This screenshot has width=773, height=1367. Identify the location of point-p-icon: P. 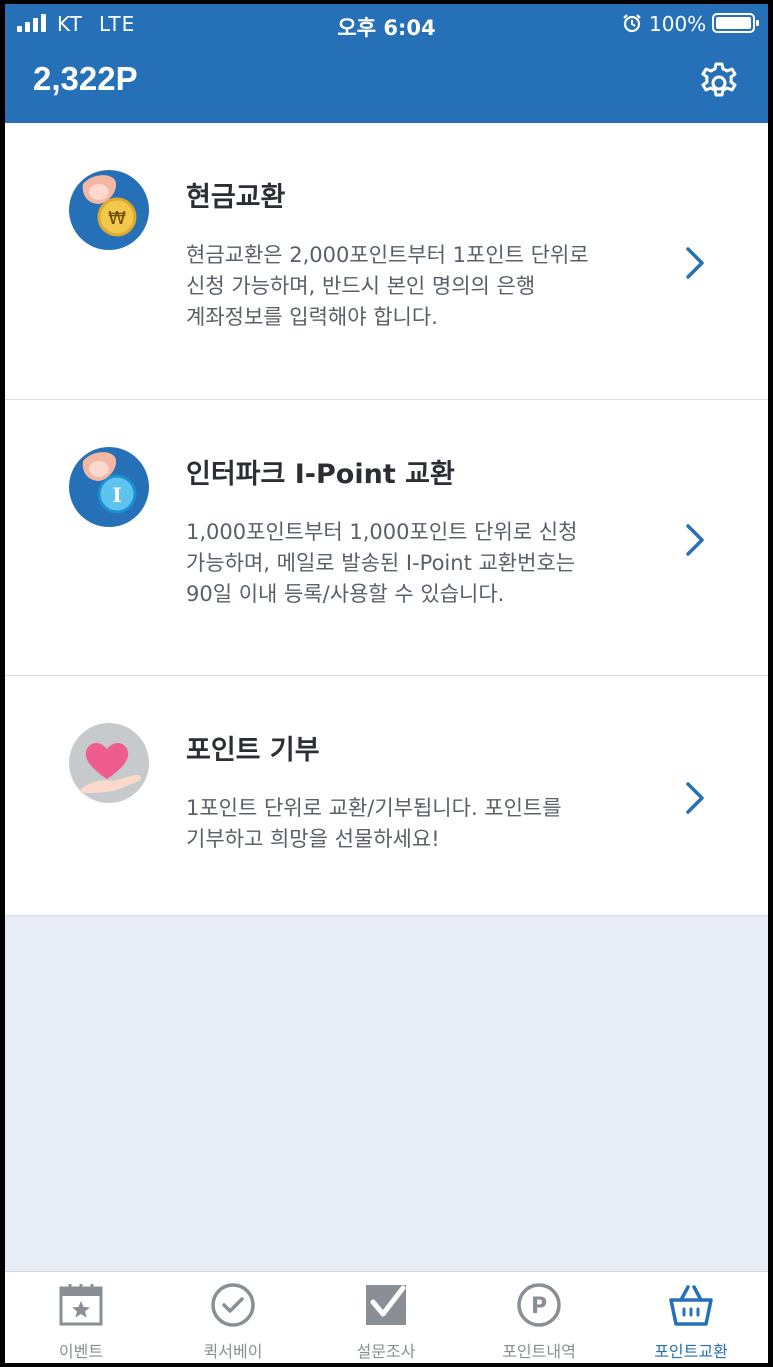
(539, 1305).